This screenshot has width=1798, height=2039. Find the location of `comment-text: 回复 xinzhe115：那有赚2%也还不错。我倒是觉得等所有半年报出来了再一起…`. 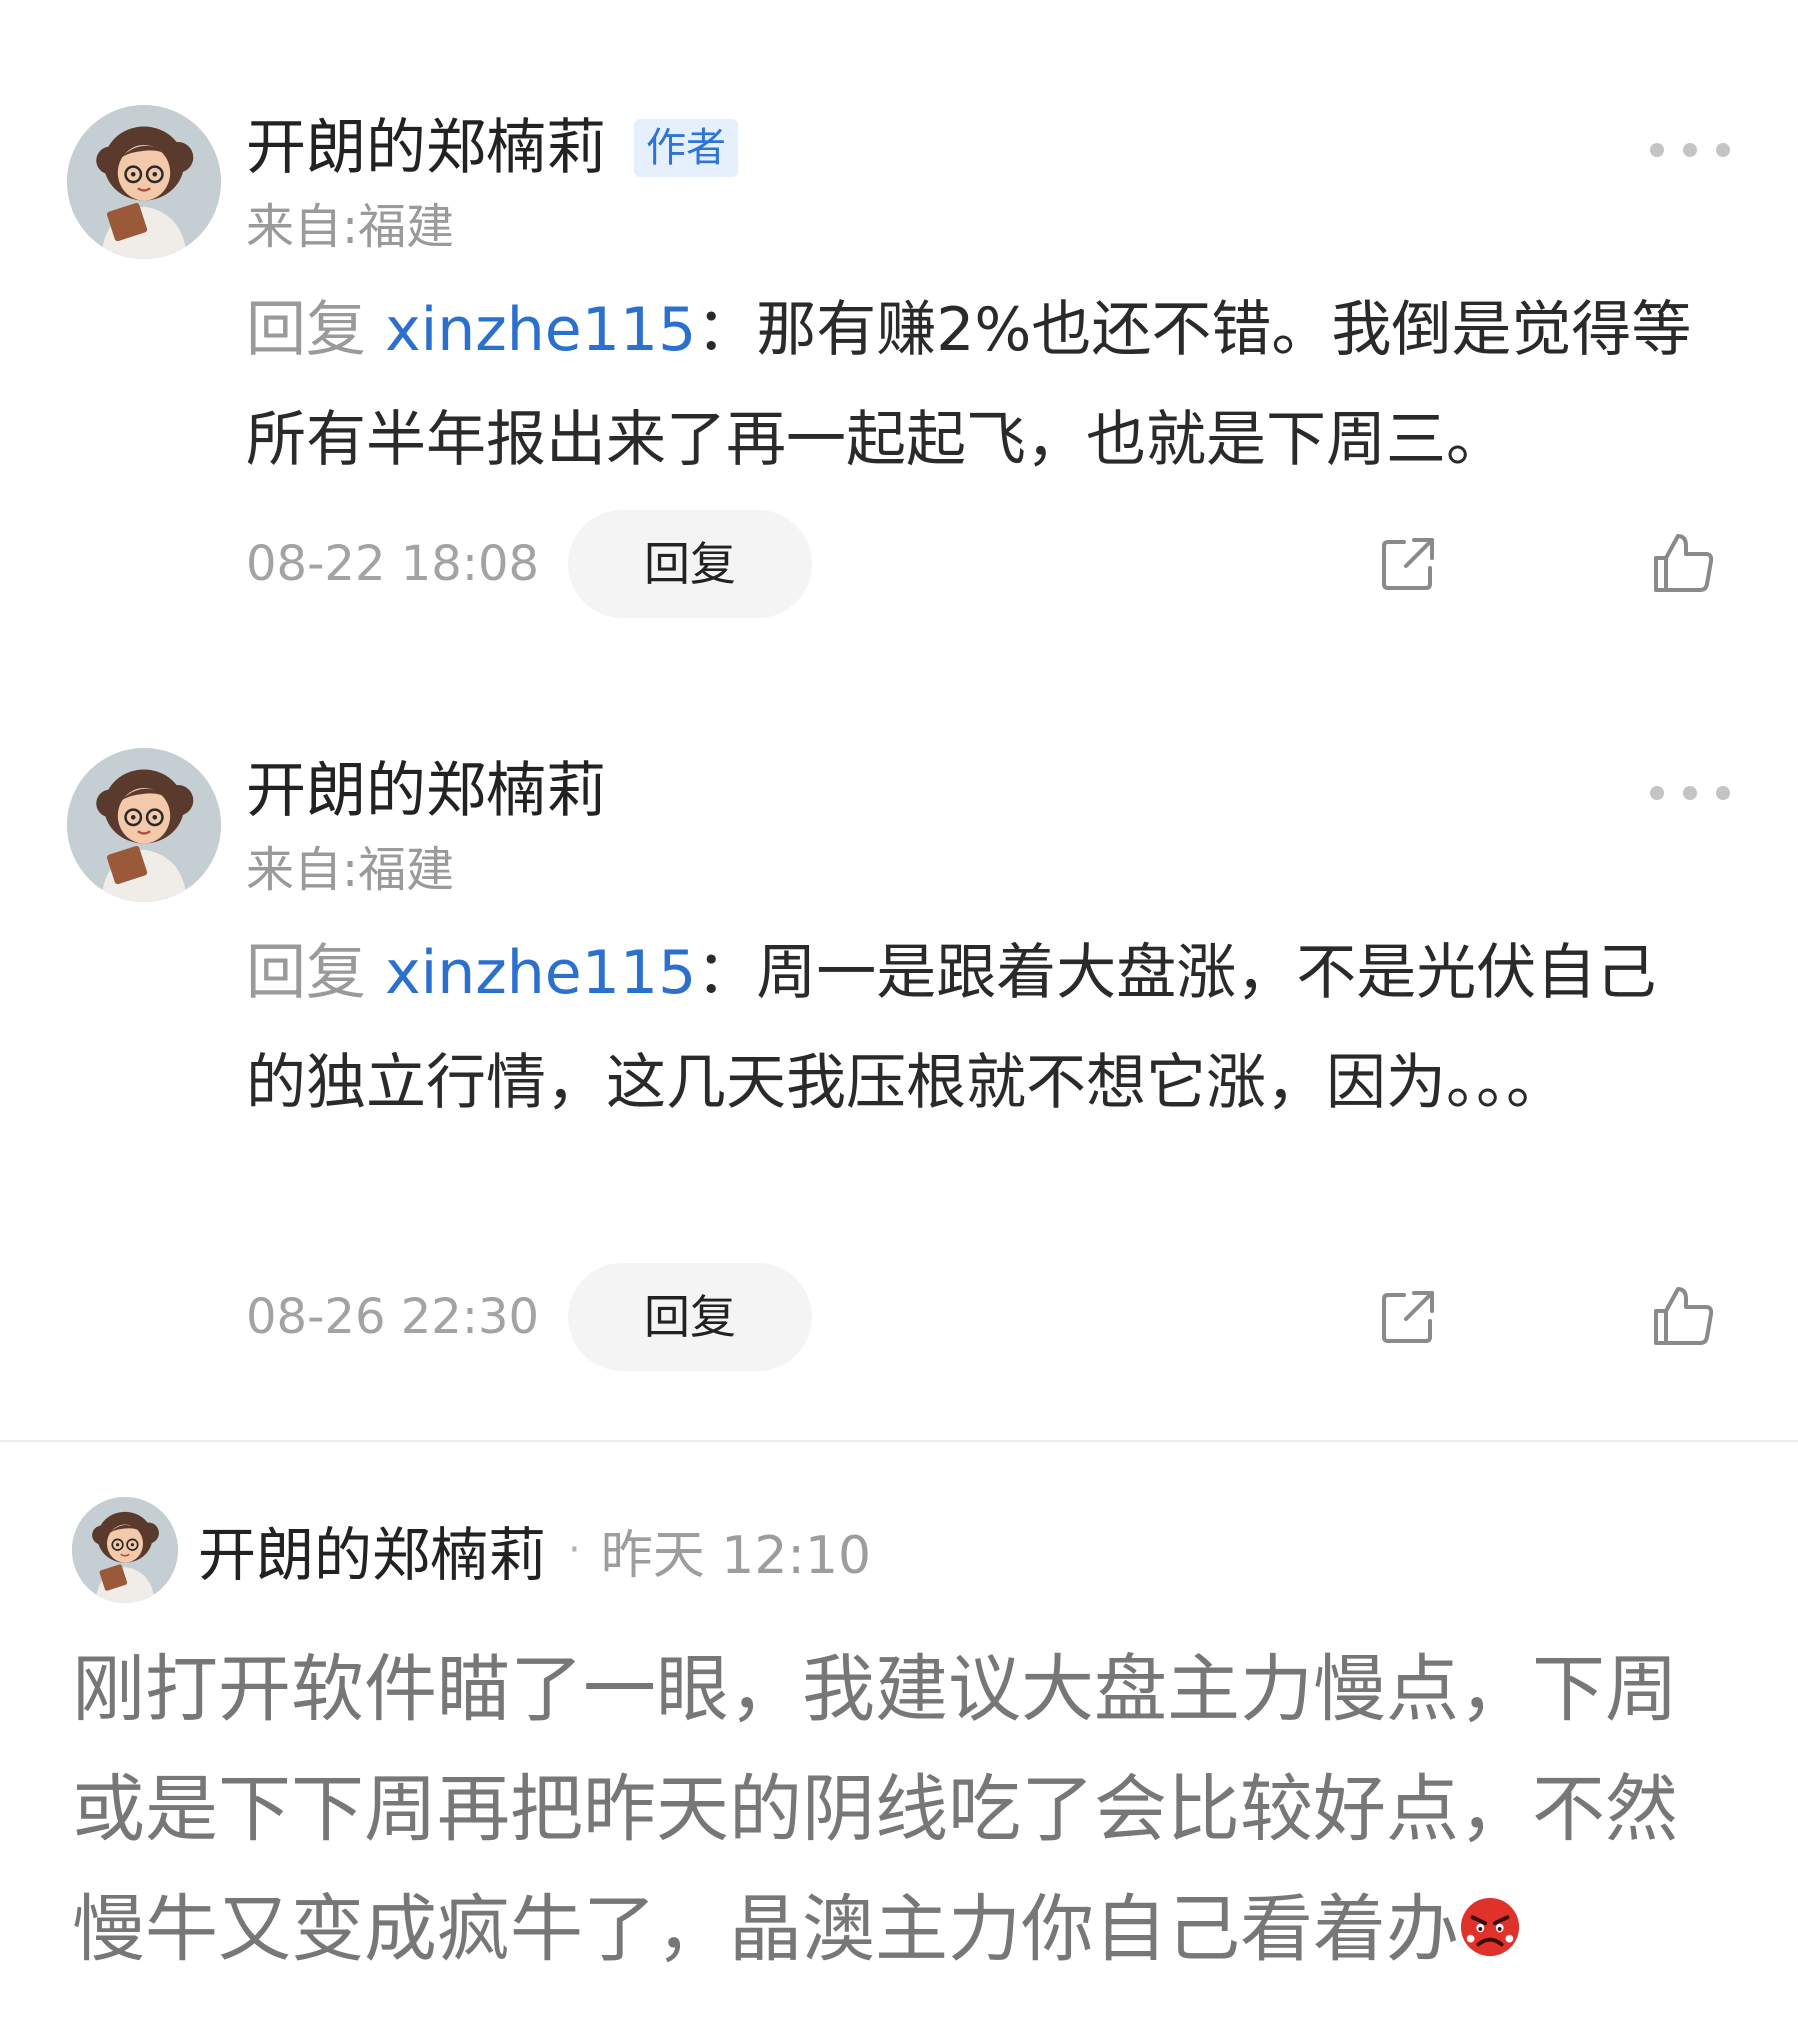

comment-text: 回复 xinzhe115：那有赚2%也还不错。我倒是觉得等所有半年报出来了再一起… is located at coordinates (981, 385).